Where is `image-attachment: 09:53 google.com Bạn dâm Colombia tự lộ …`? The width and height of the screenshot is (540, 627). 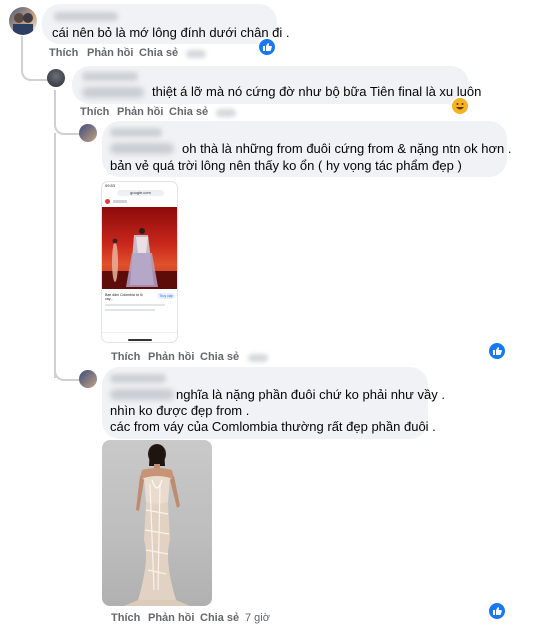 image-attachment: 09:53 google.com Bạn dâm Colombia tự lộ … is located at coordinates (139, 262).